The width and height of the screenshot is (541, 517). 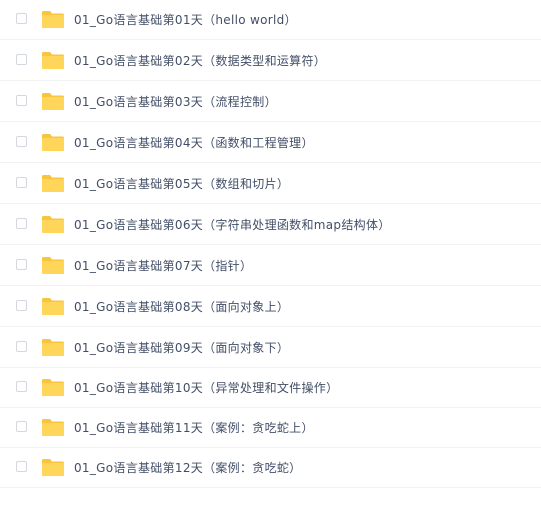 I want to click on file-row: 01_Go语言基础第06天（字符串处理函数和map结构体）, so click(x=270, y=225).